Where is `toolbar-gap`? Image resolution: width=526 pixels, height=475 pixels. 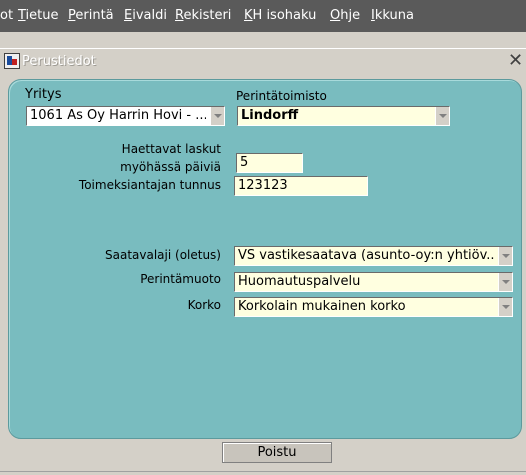
toolbar-gap is located at coordinates (263, 39).